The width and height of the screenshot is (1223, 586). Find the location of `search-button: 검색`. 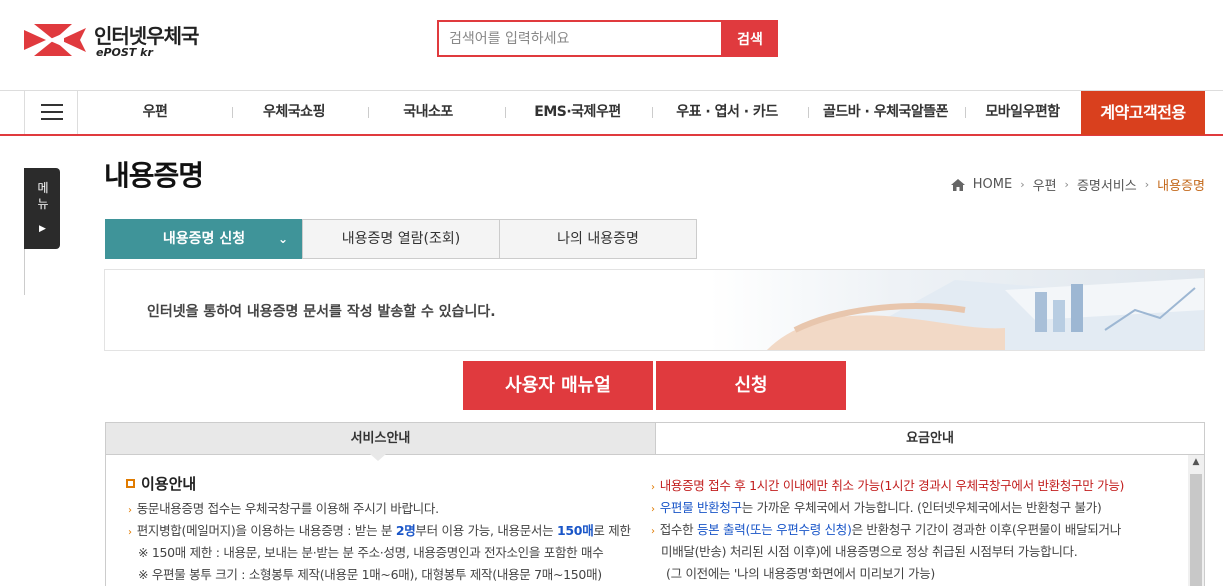

search-button: 검색 is located at coordinates (750, 38).